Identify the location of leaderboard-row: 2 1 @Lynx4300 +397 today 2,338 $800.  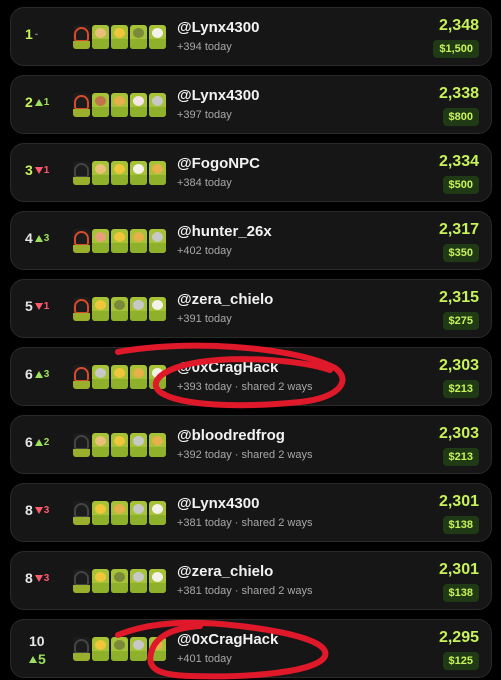
(251, 104).